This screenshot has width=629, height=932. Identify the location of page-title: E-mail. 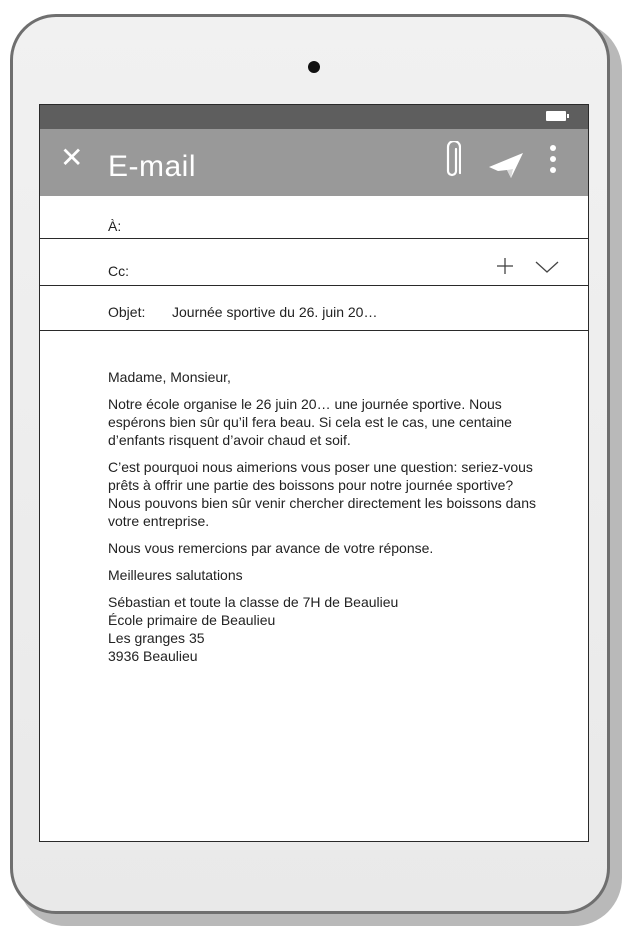
(152, 166).